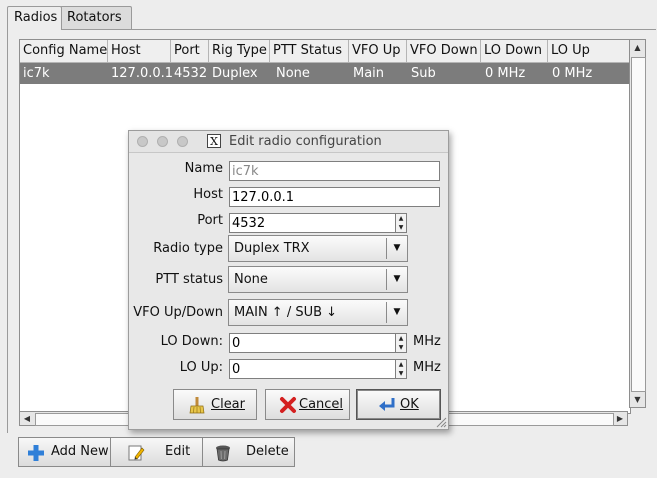  What do you see at coordinates (190, 51) in the screenshot?
I see `column-header-port: Port` at bounding box center [190, 51].